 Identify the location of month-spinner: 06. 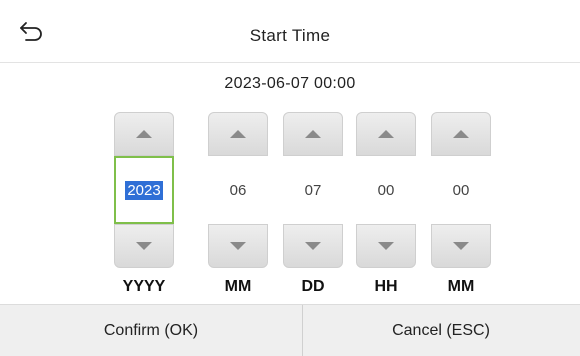
(238, 190).